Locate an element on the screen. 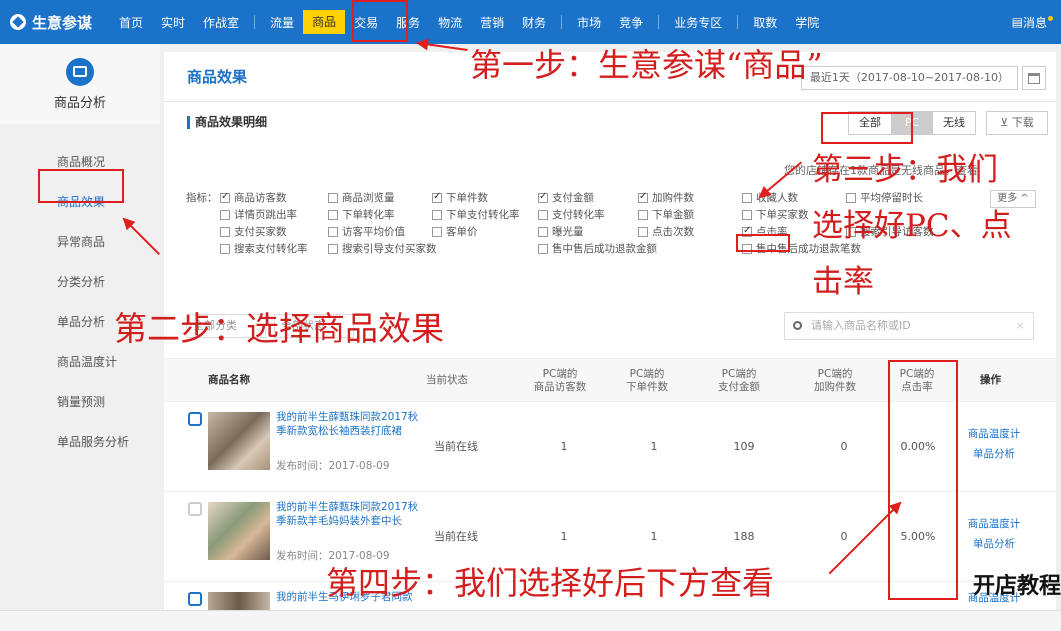  metric-label: 商品访客数 is located at coordinates (260, 198).